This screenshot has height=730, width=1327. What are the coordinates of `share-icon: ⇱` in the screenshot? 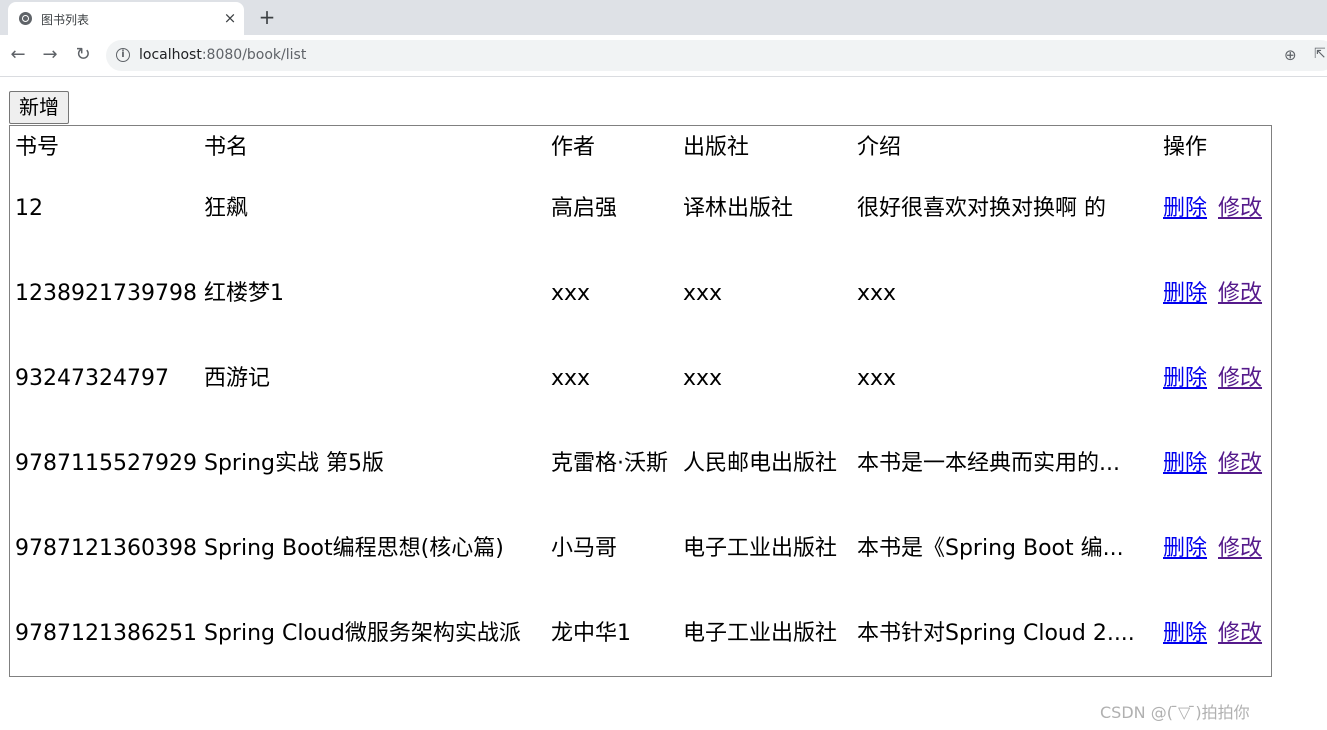 It's located at (1320, 54).